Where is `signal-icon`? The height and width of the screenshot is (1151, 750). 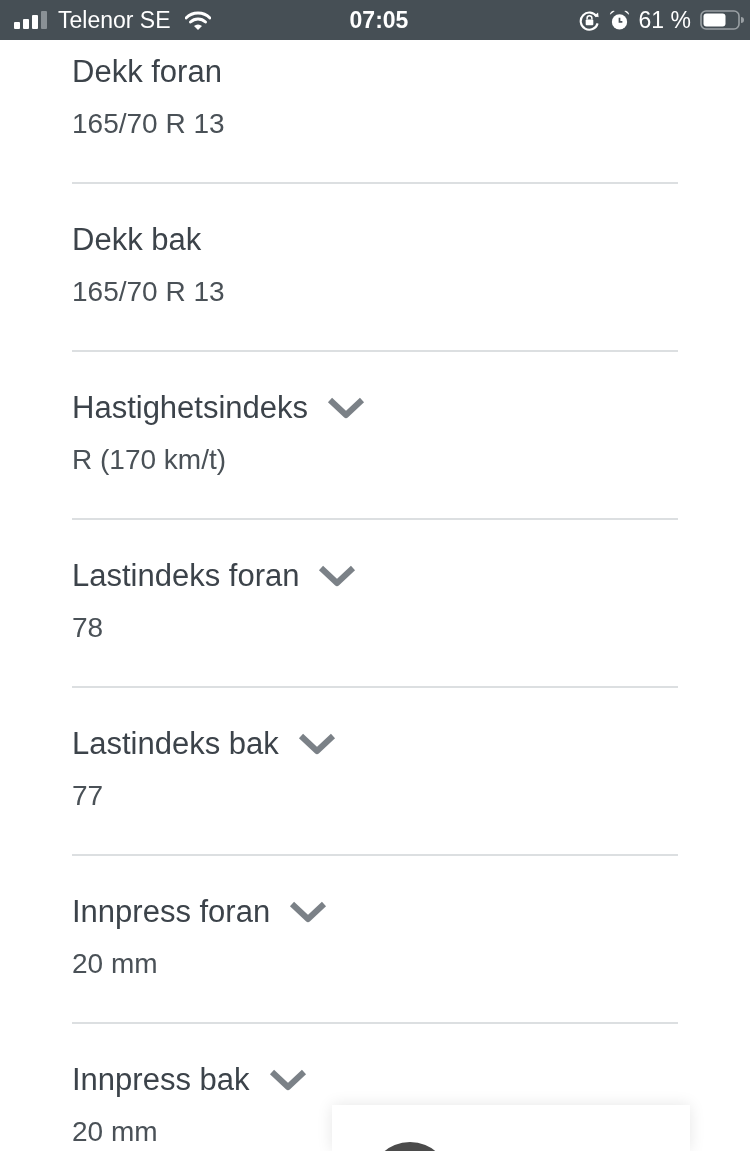 signal-icon is located at coordinates (32, 20).